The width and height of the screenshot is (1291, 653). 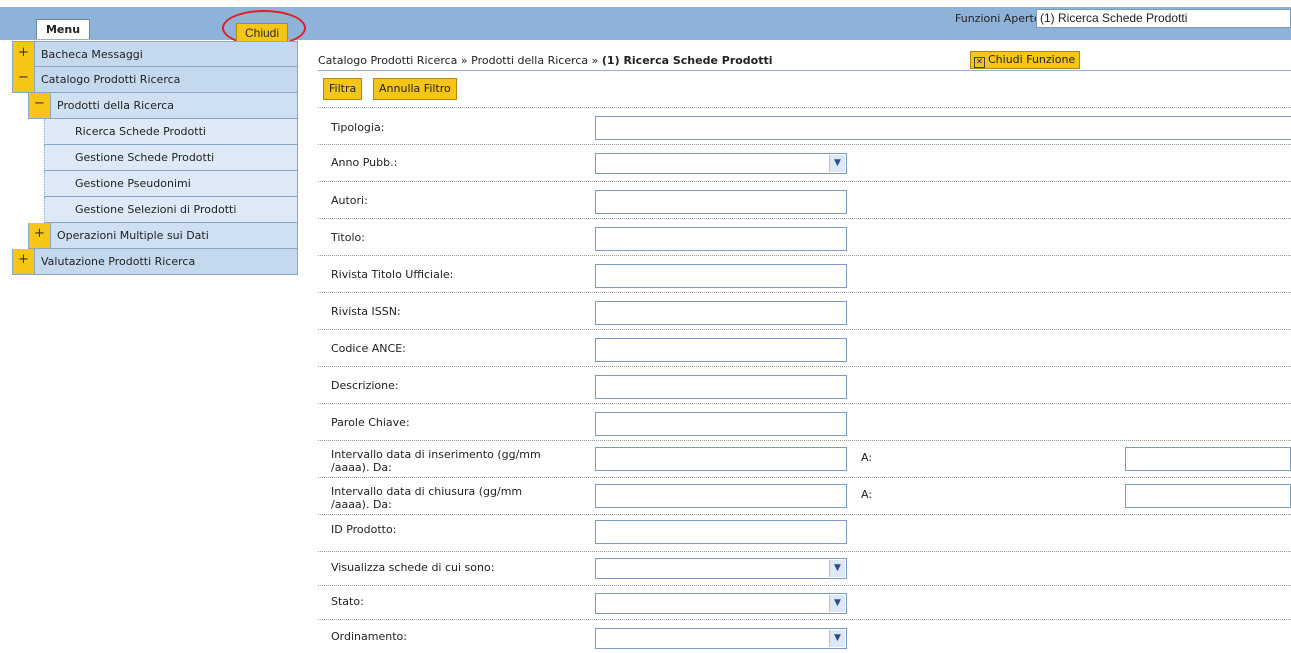 I want to click on open-functions-select: (1) Ricerca Schede Prodotti, so click(x=1163, y=18).